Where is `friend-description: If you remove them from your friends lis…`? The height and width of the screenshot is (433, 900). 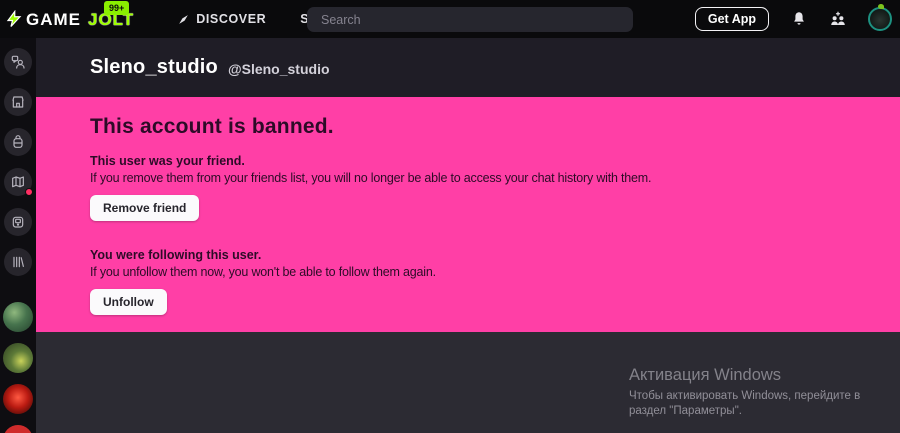 friend-description: If you remove them from your friends lis… is located at coordinates (371, 178).